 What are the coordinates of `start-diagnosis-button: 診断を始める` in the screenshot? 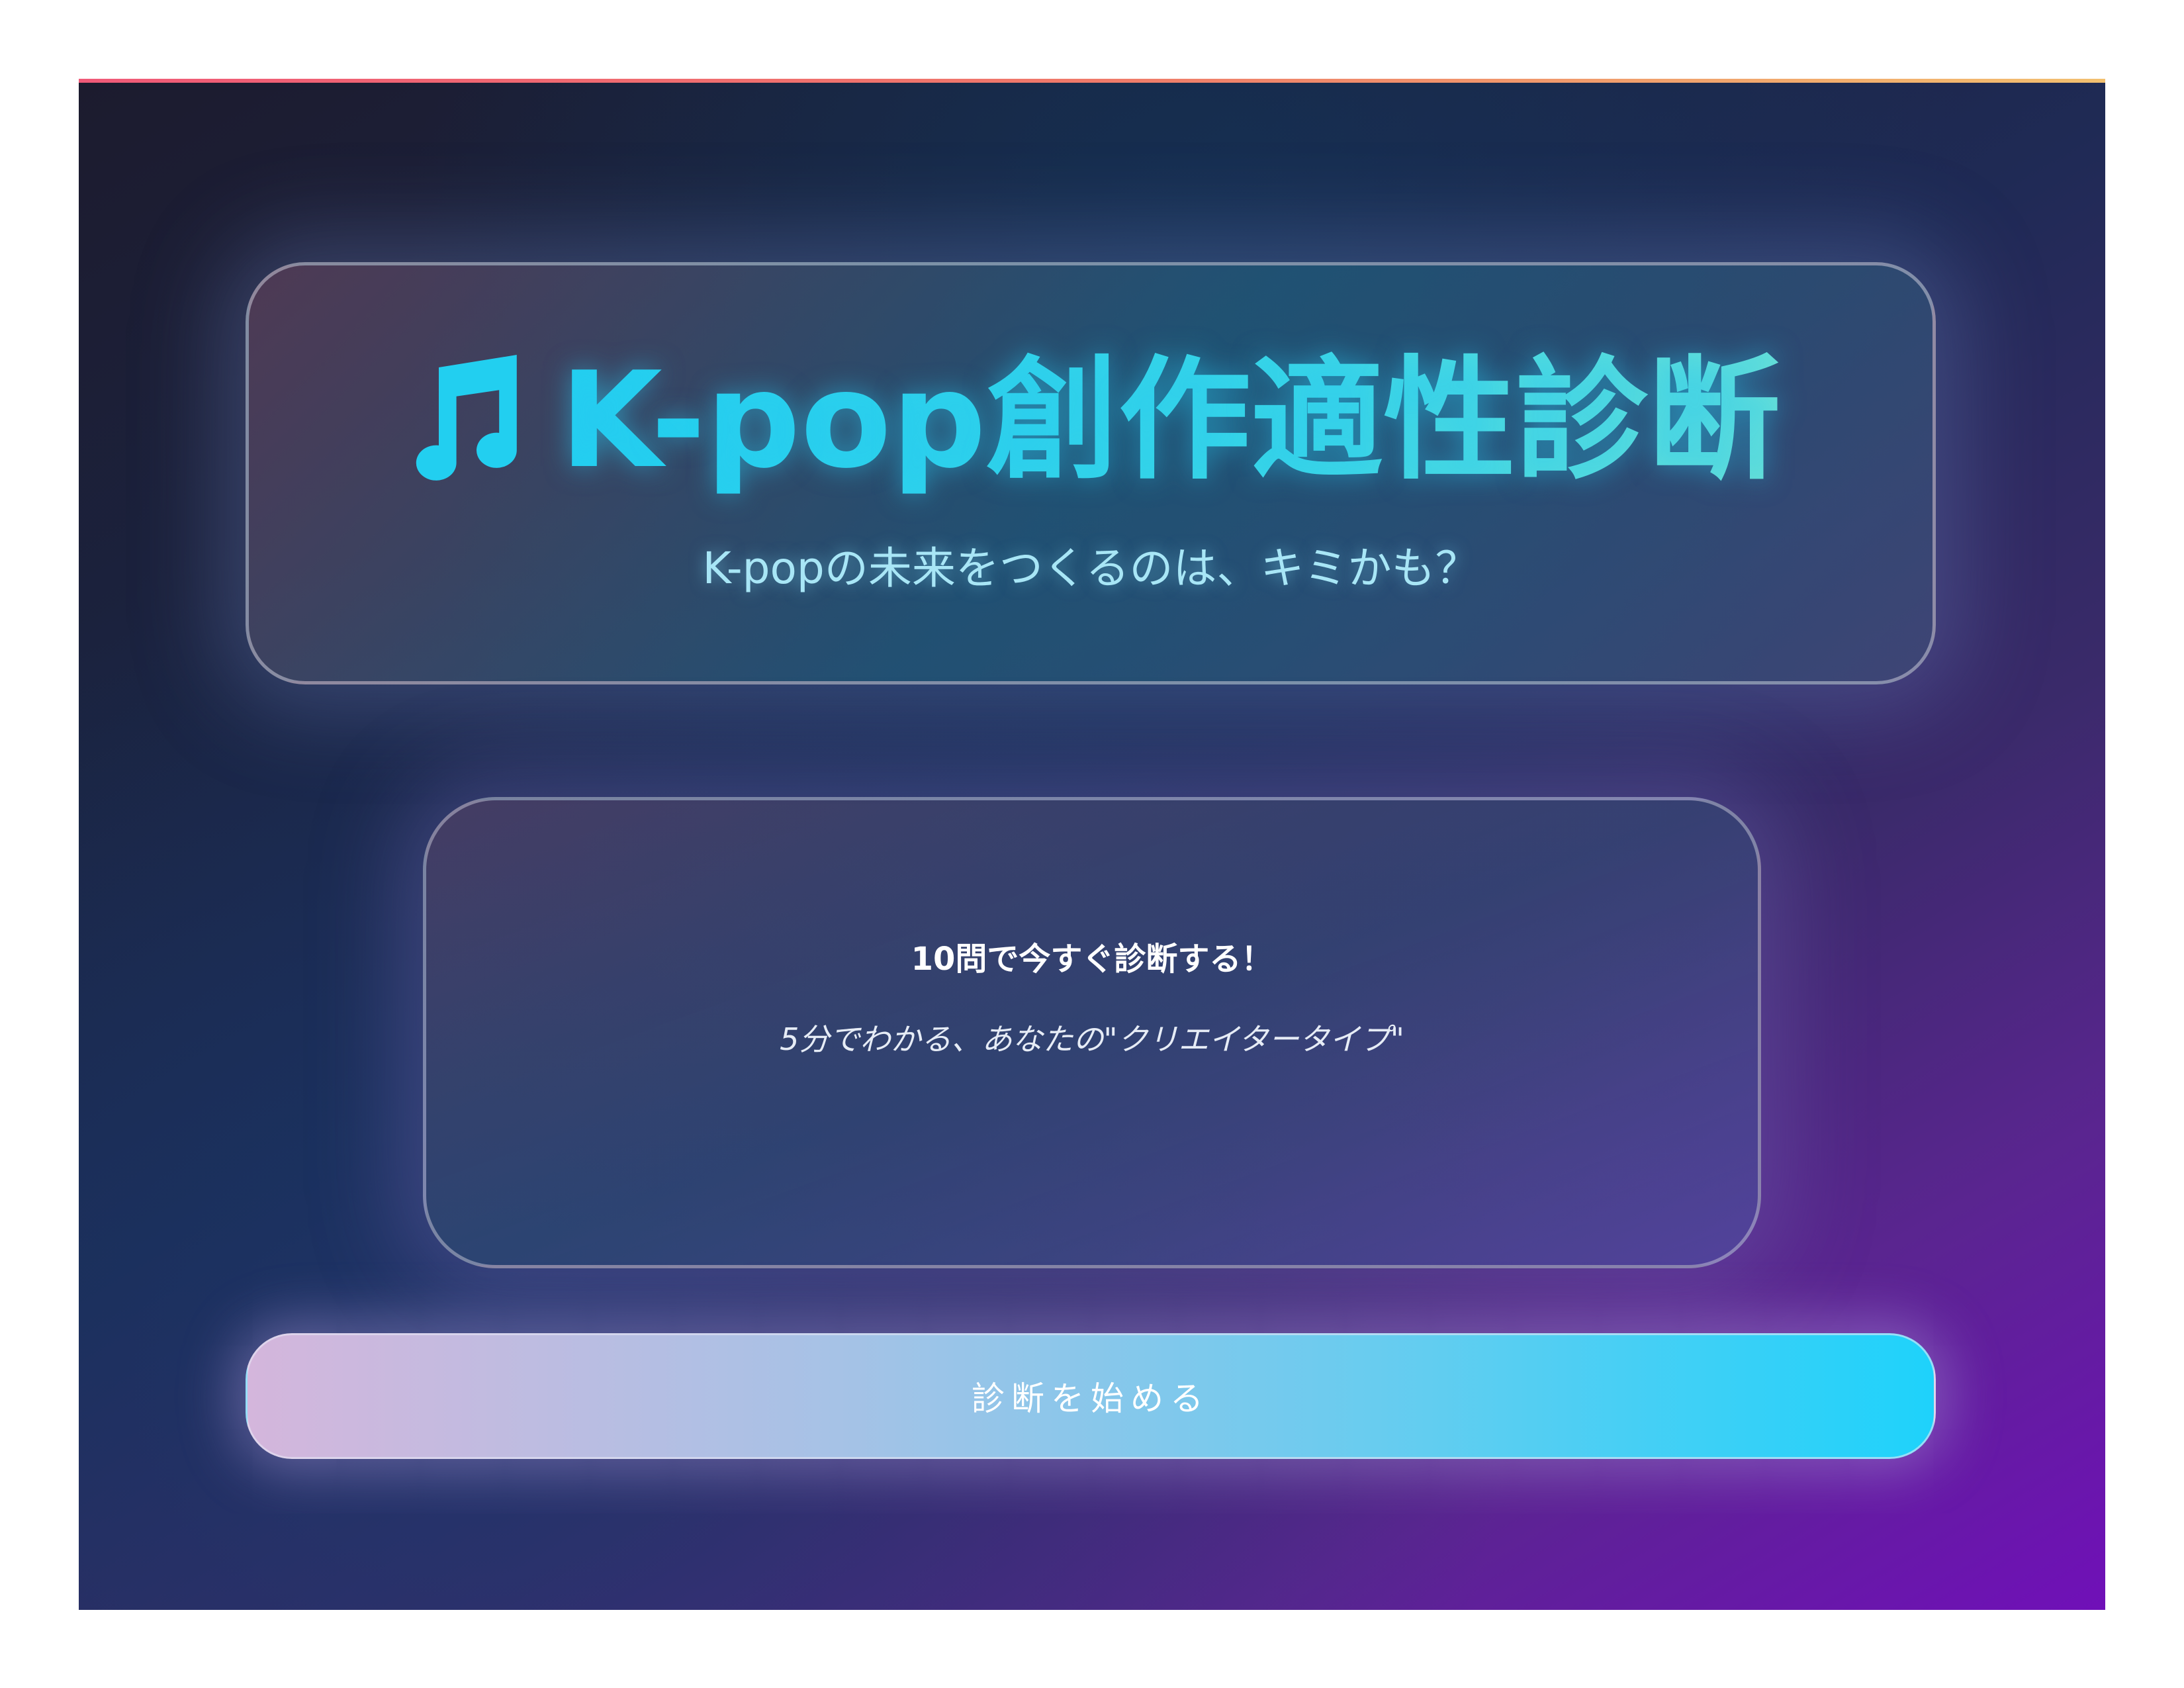 It's located at (1091, 1396).